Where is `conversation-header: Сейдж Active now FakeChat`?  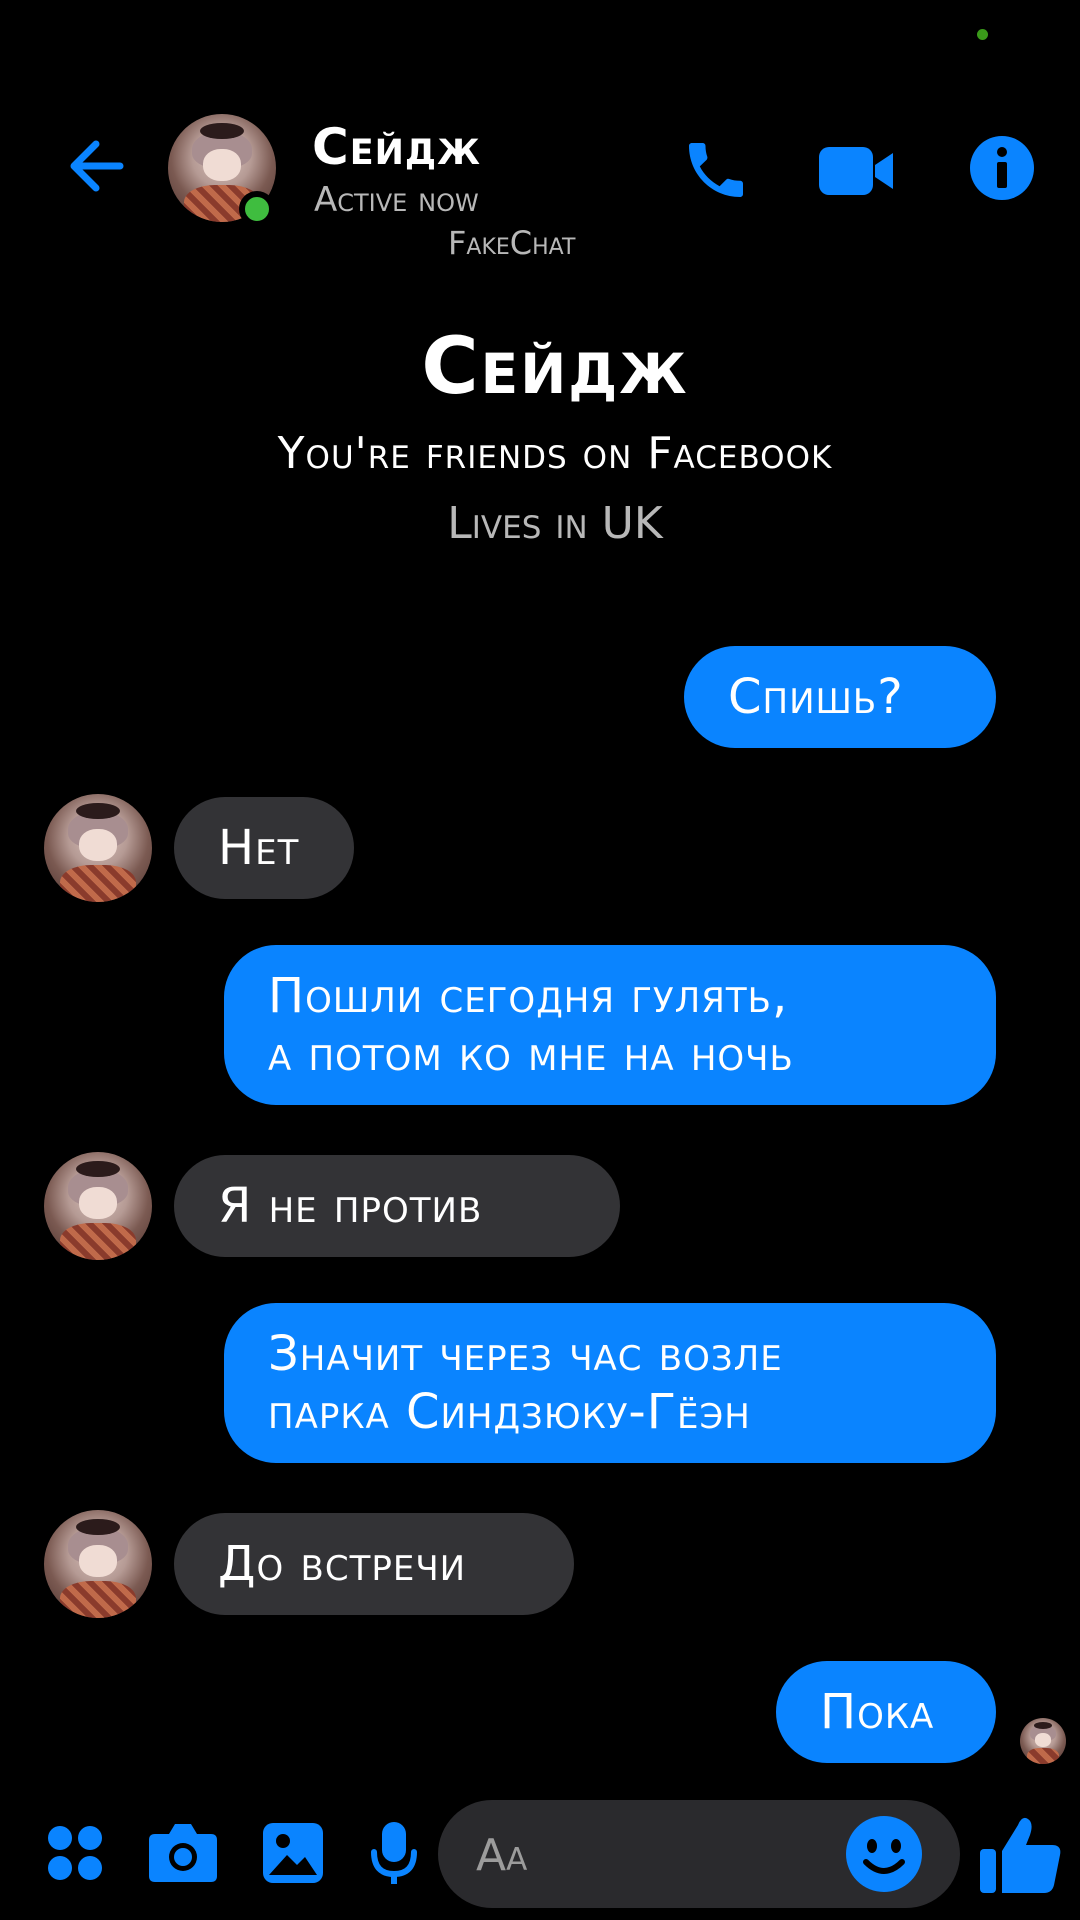 conversation-header: Сейдж Active now FakeChat is located at coordinates (540, 190).